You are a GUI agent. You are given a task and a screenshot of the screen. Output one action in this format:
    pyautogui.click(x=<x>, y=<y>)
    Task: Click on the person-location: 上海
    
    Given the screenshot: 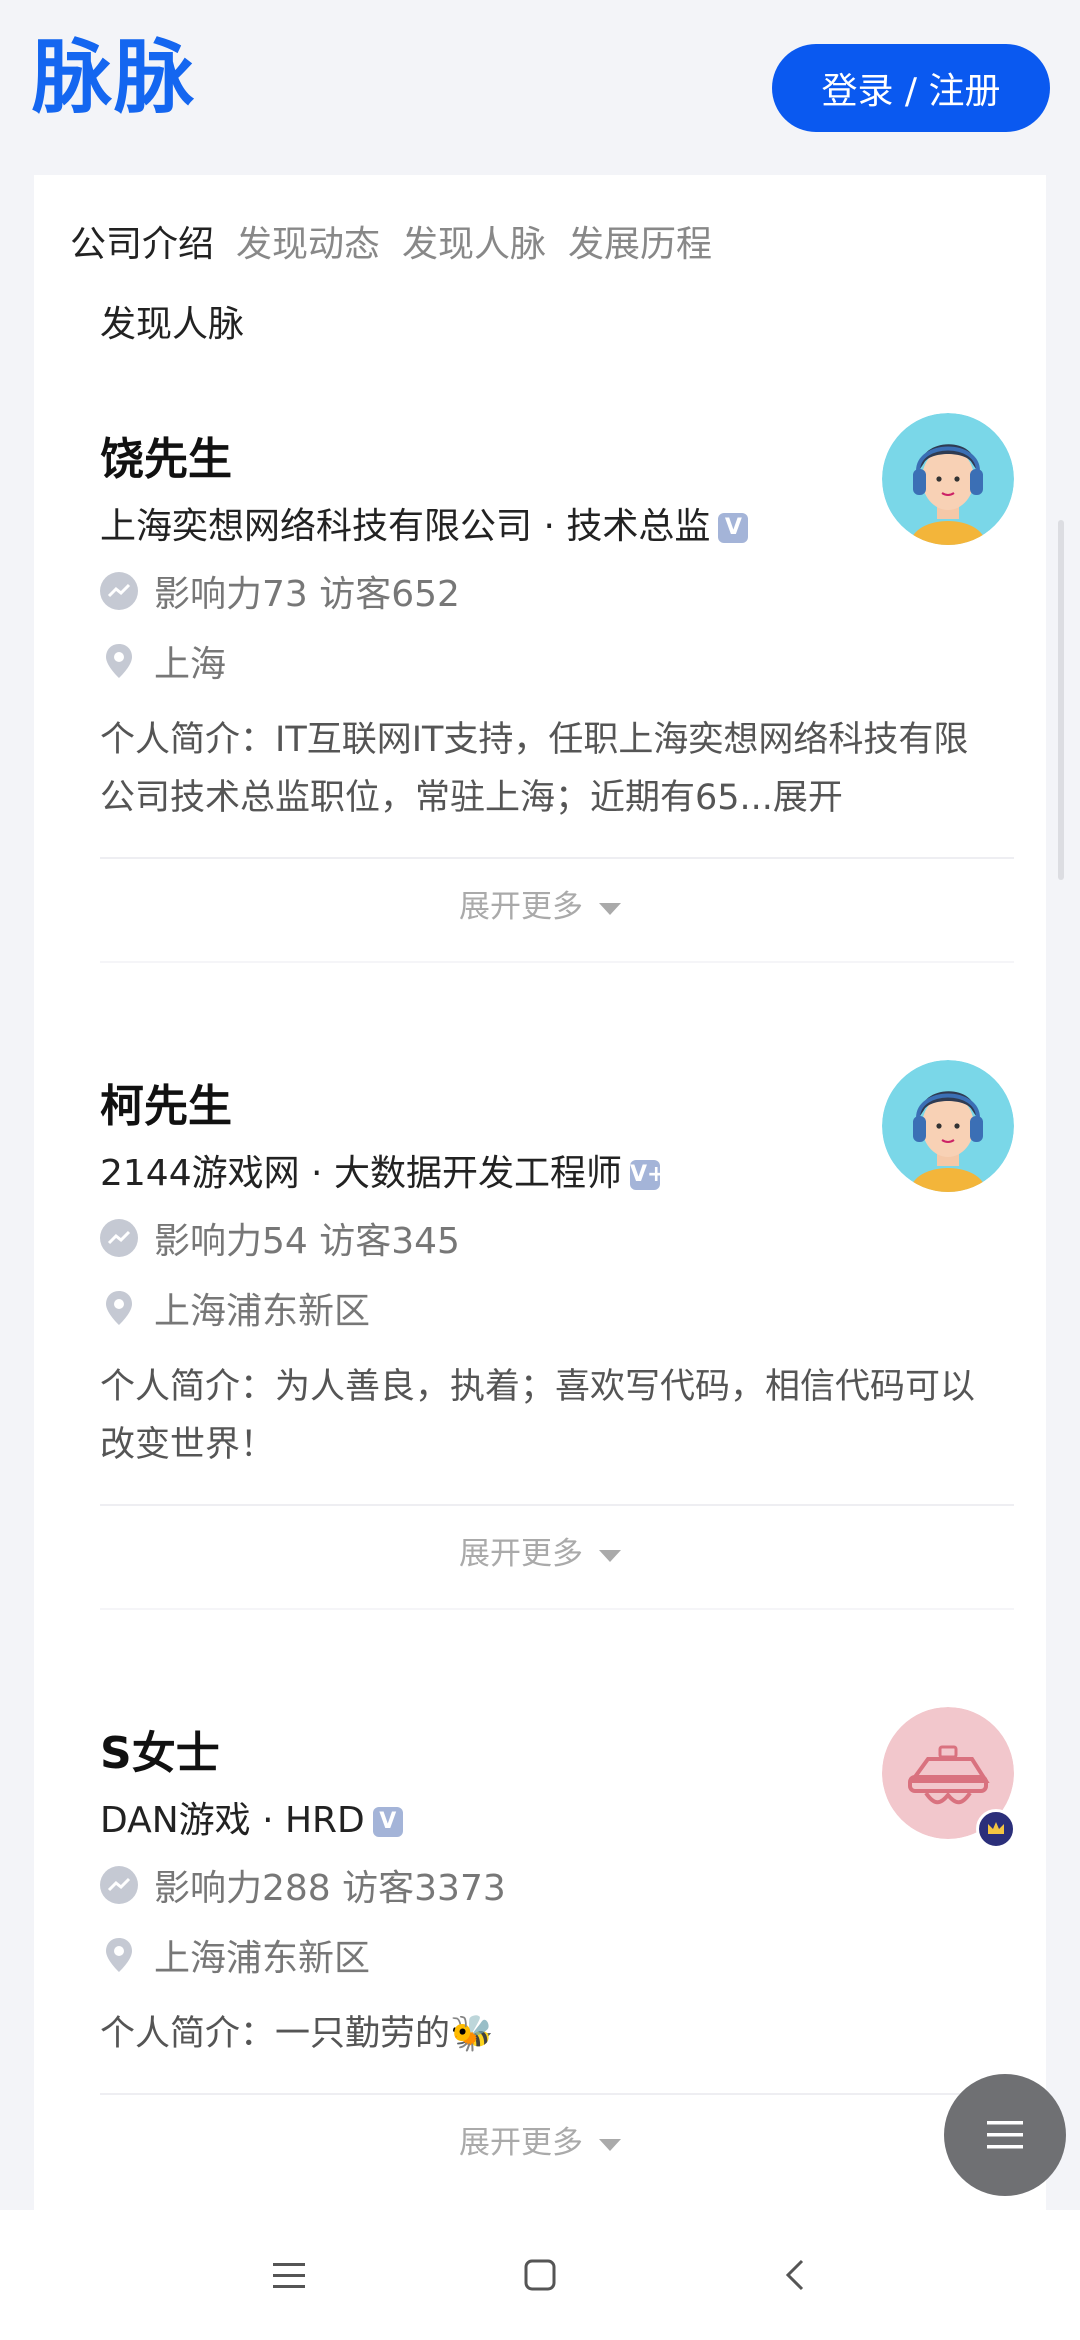 What is the action you would take?
    pyautogui.click(x=163, y=661)
    